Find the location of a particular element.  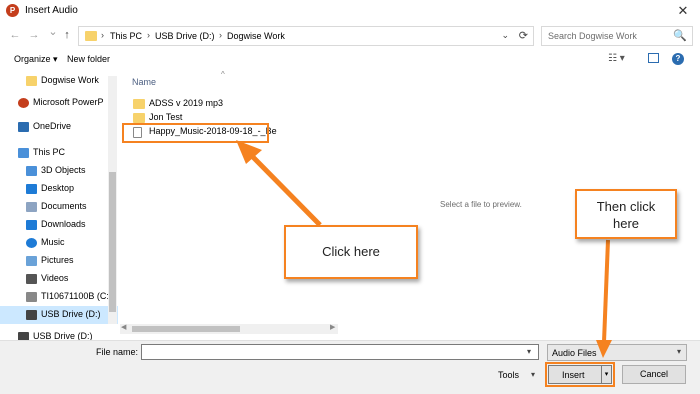

search-icon: 🔍 is located at coordinates (680, 36).